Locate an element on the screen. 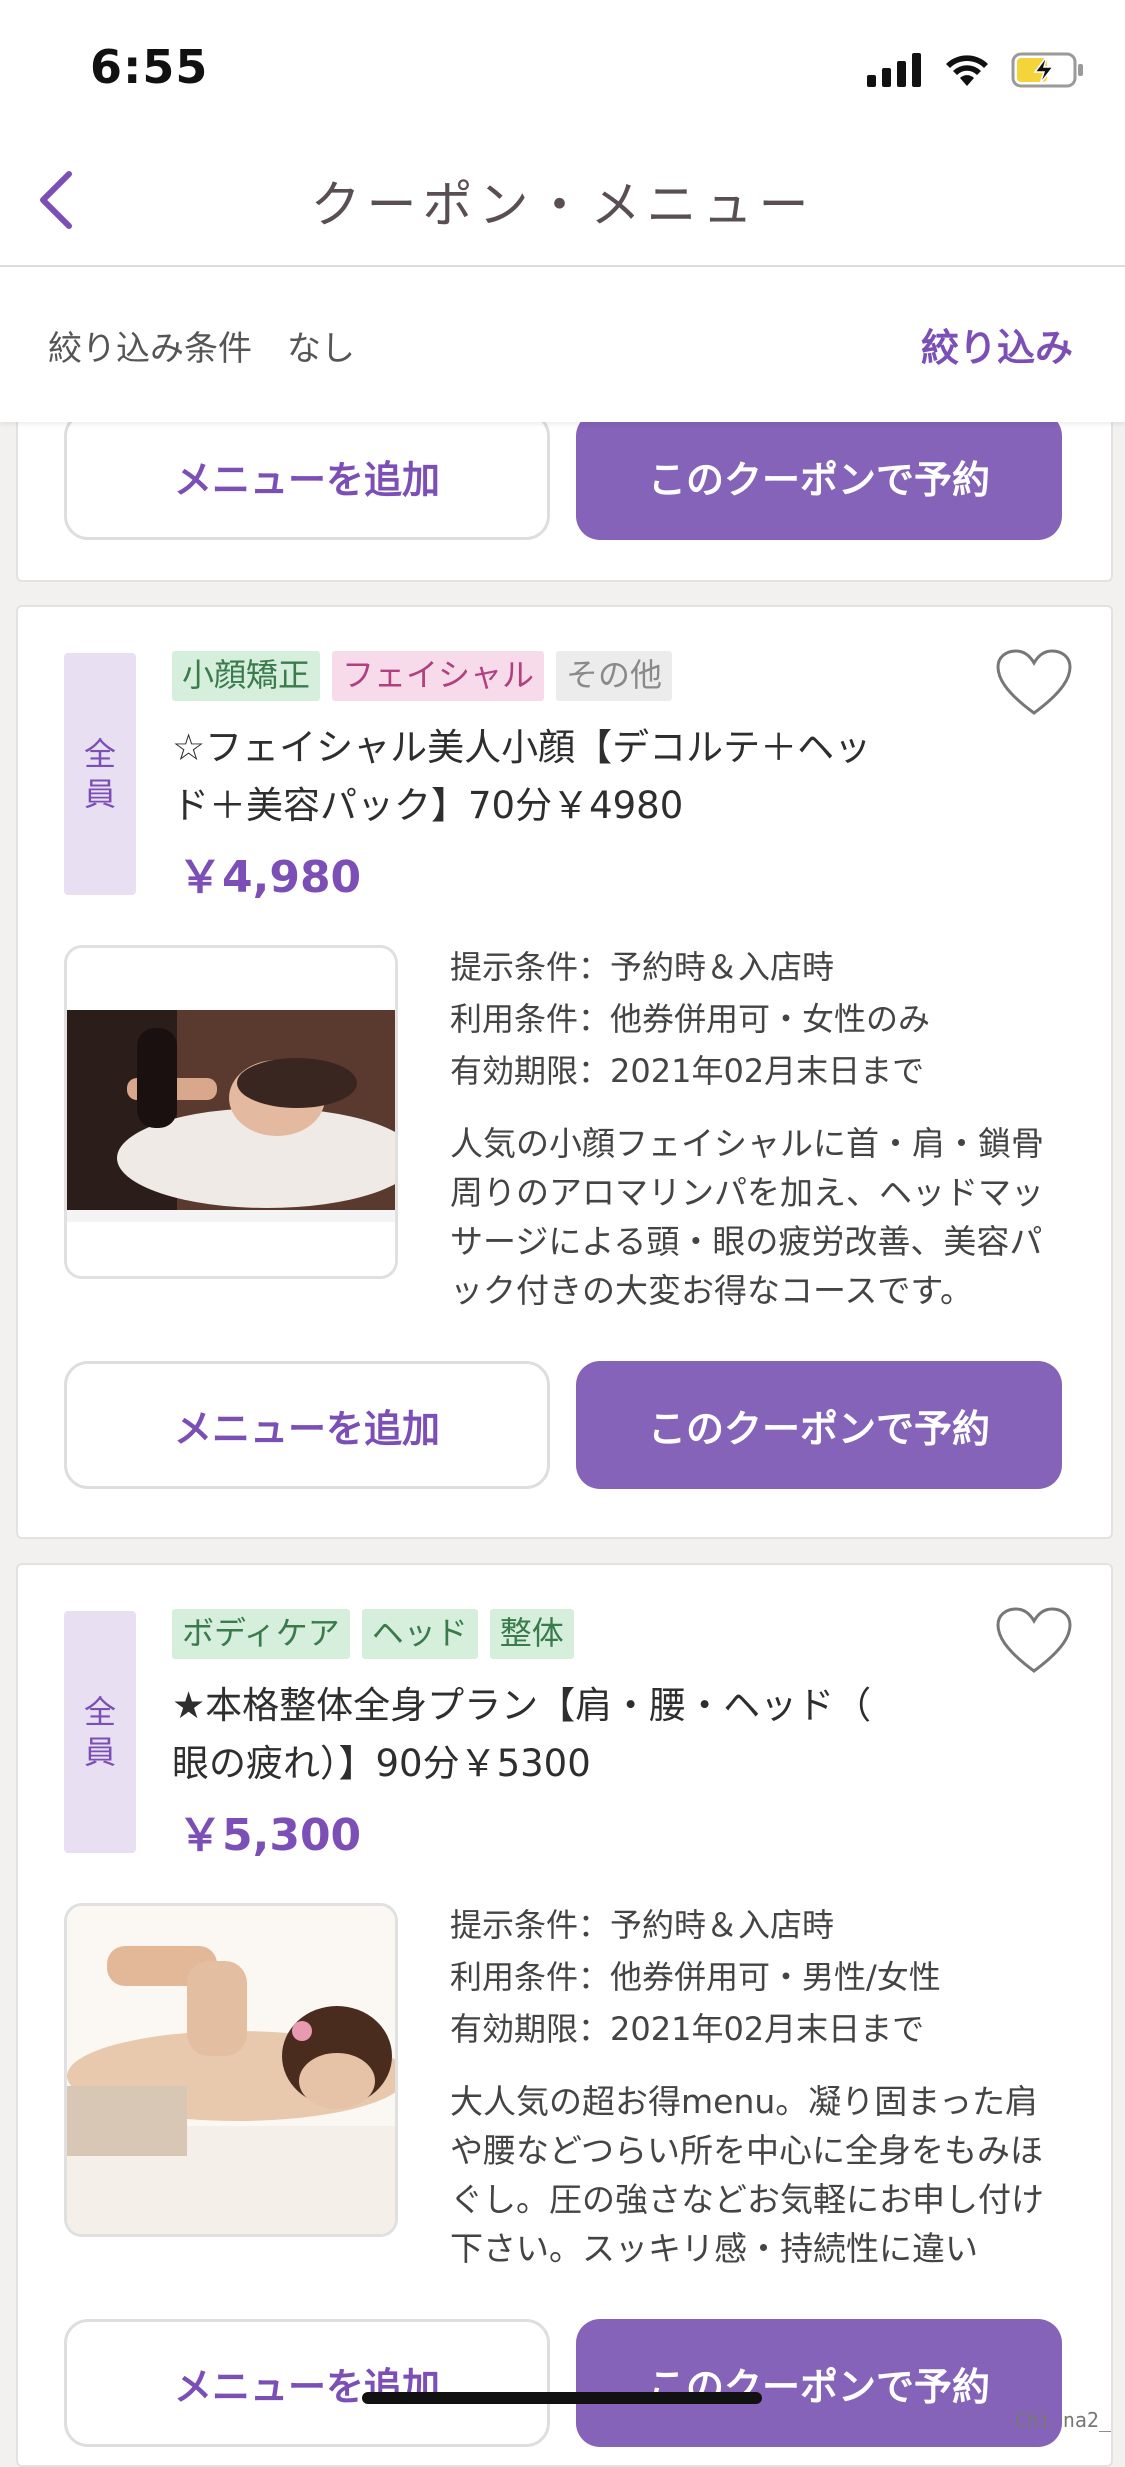  tag: ヘッド is located at coordinates (419, 1634).